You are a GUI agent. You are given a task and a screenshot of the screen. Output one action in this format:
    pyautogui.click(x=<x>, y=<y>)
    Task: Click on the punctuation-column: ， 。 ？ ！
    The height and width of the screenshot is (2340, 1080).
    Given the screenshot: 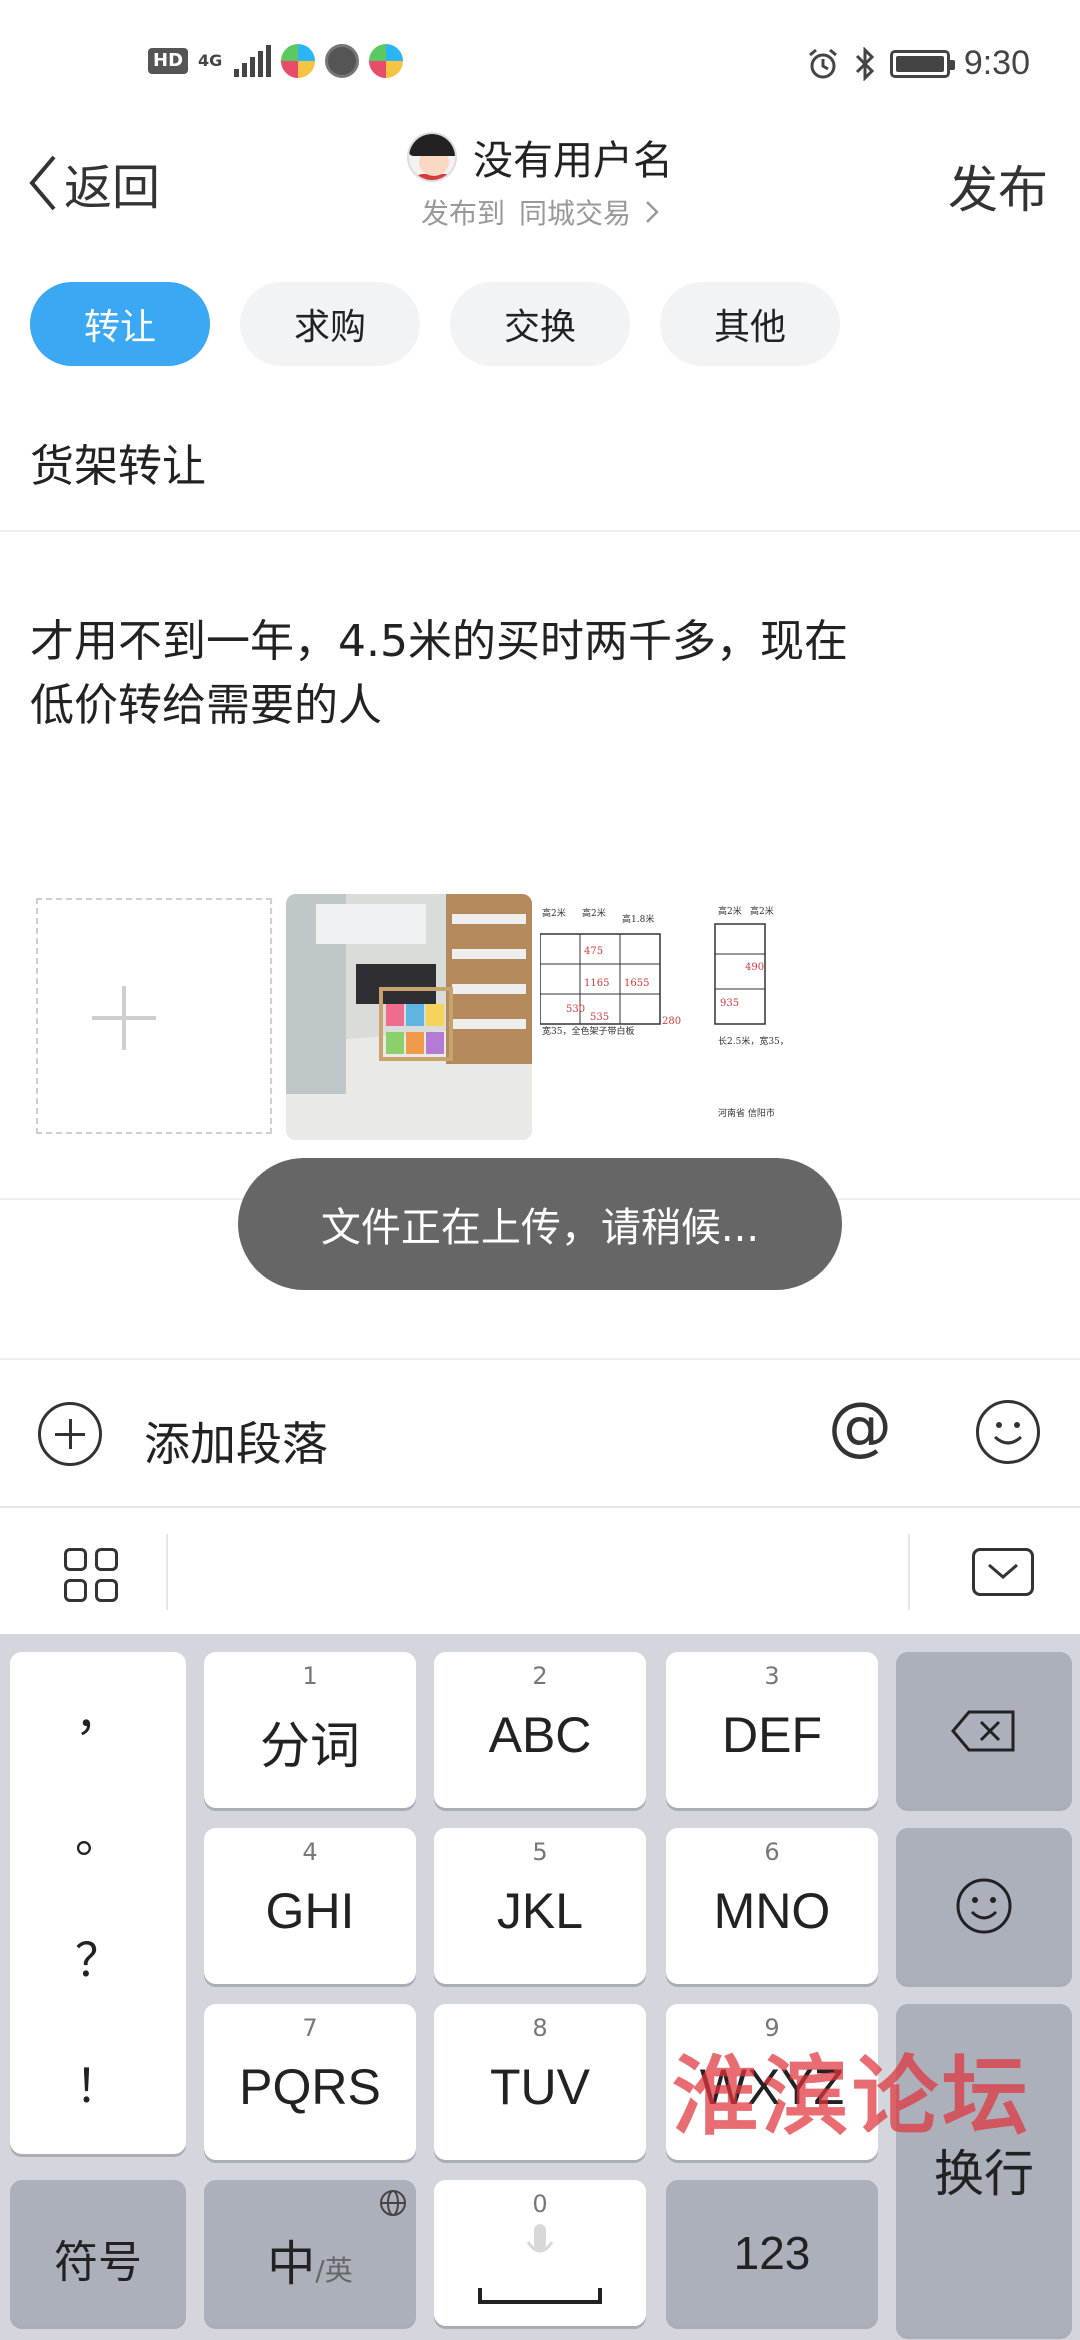 What is the action you would take?
    pyautogui.click(x=98, y=1903)
    